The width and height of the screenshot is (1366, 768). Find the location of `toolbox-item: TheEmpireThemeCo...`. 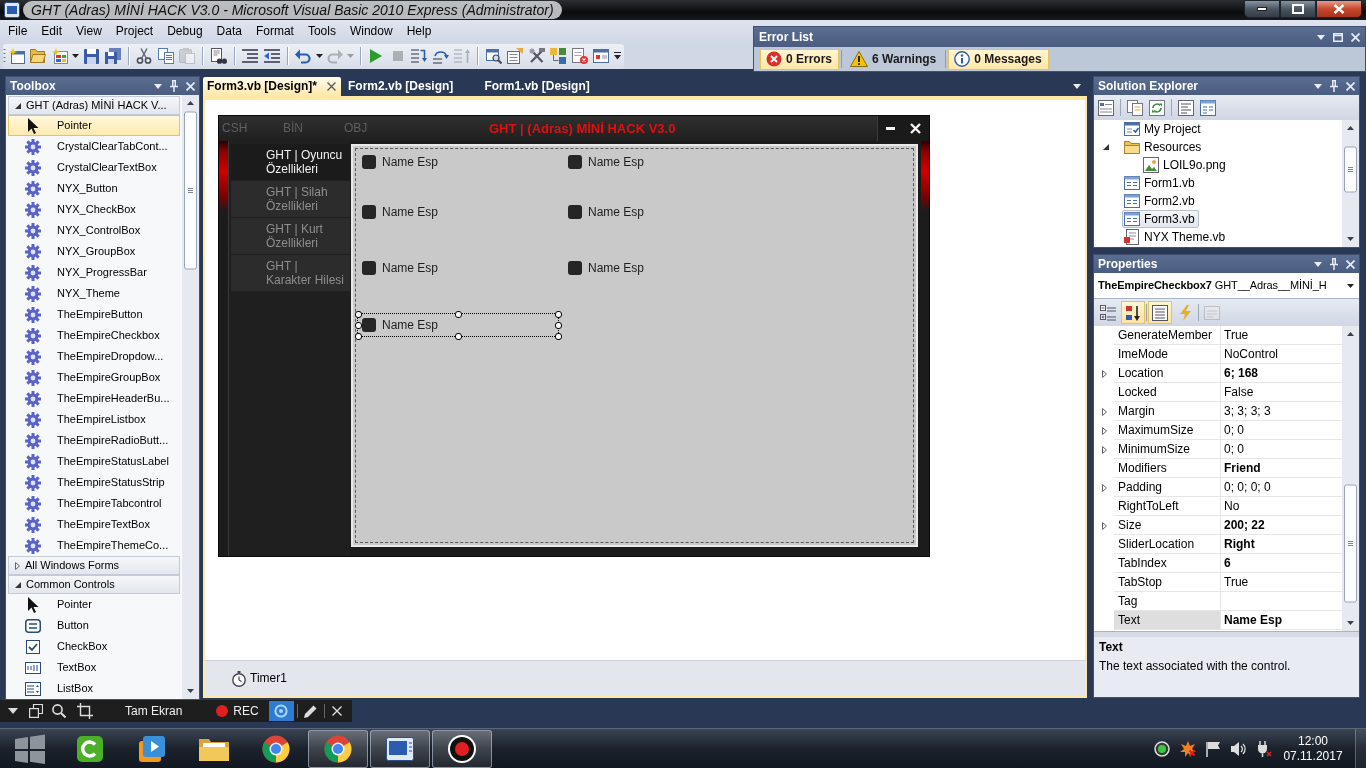

toolbox-item: TheEmpireThemeCo... is located at coordinates (94, 545).